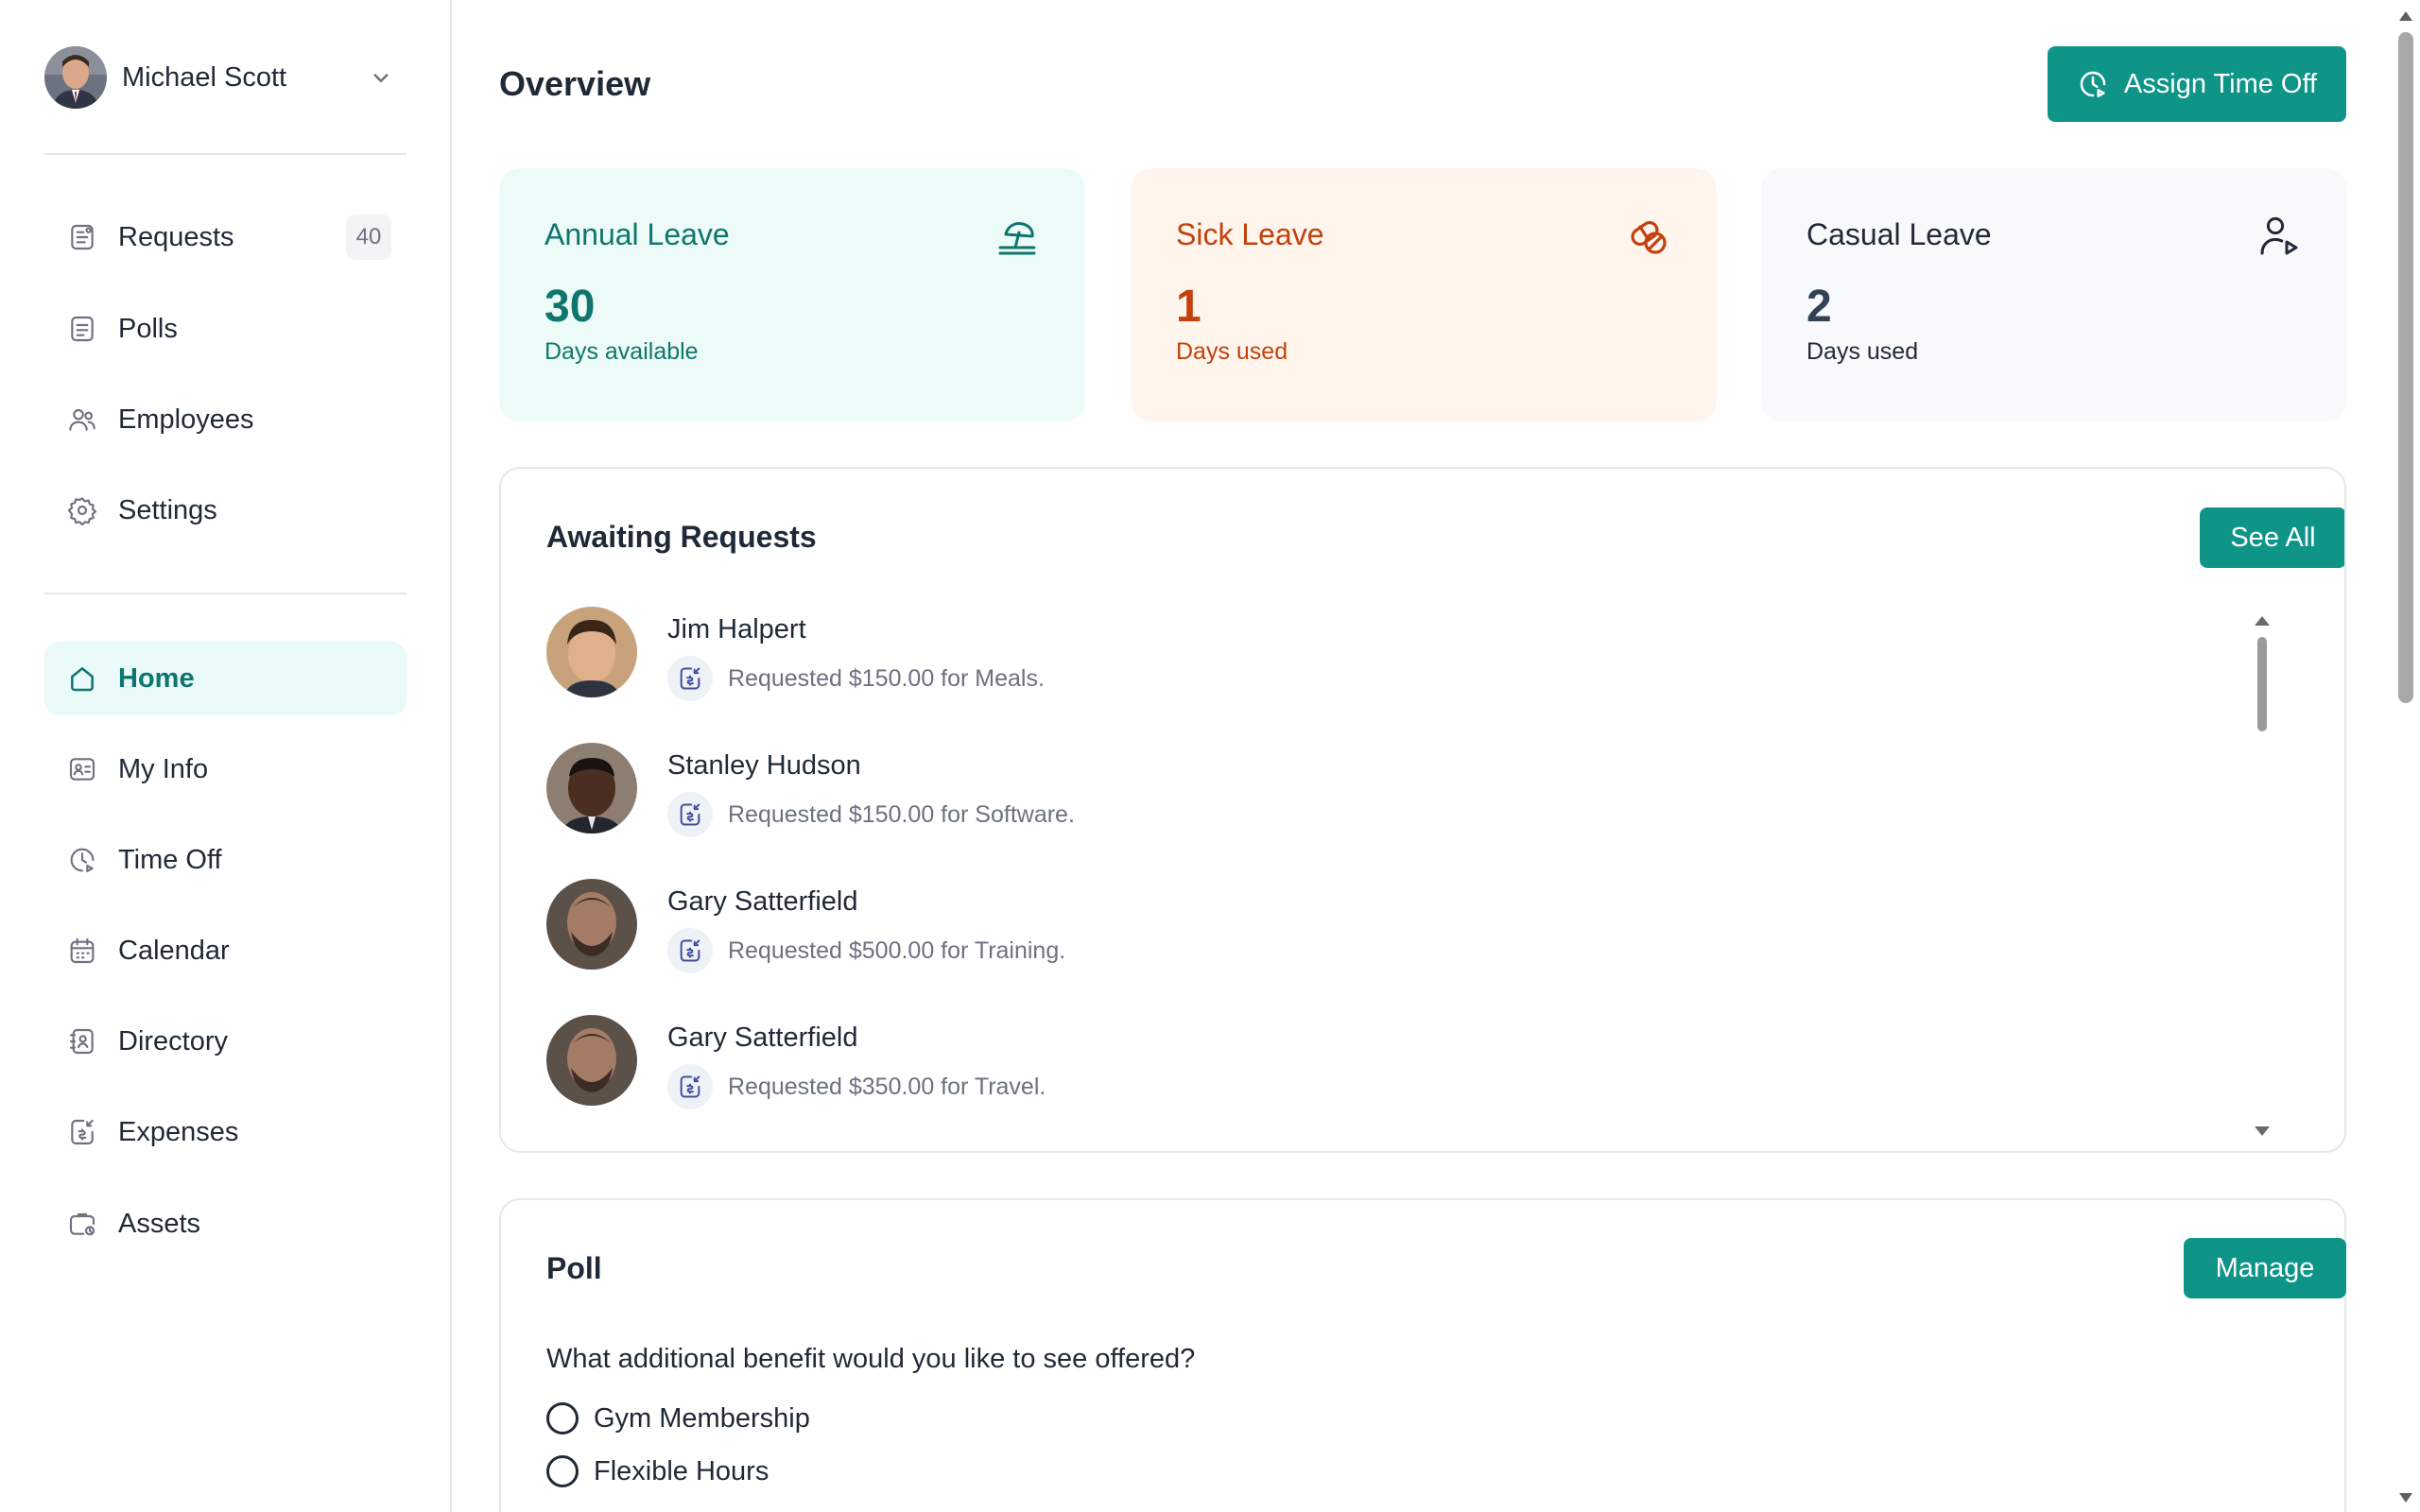  I want to click on request-description: Requested $150.00 for Meals., so click(886, 678).